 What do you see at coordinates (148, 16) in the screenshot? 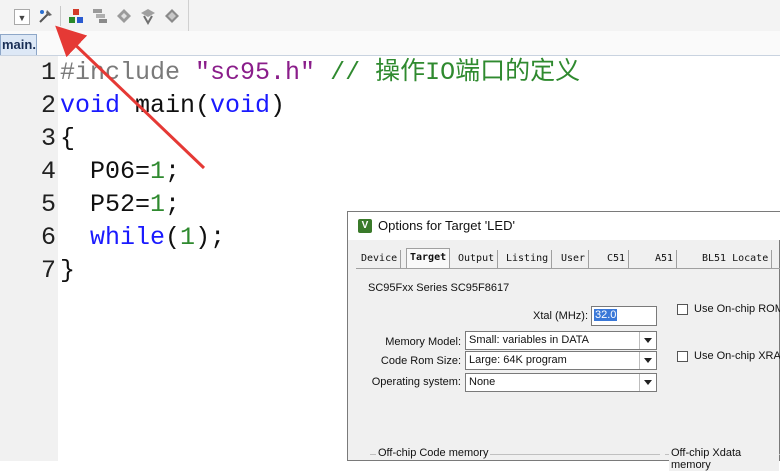
I see `batch-build-icon` at bounding box center [148, 16].